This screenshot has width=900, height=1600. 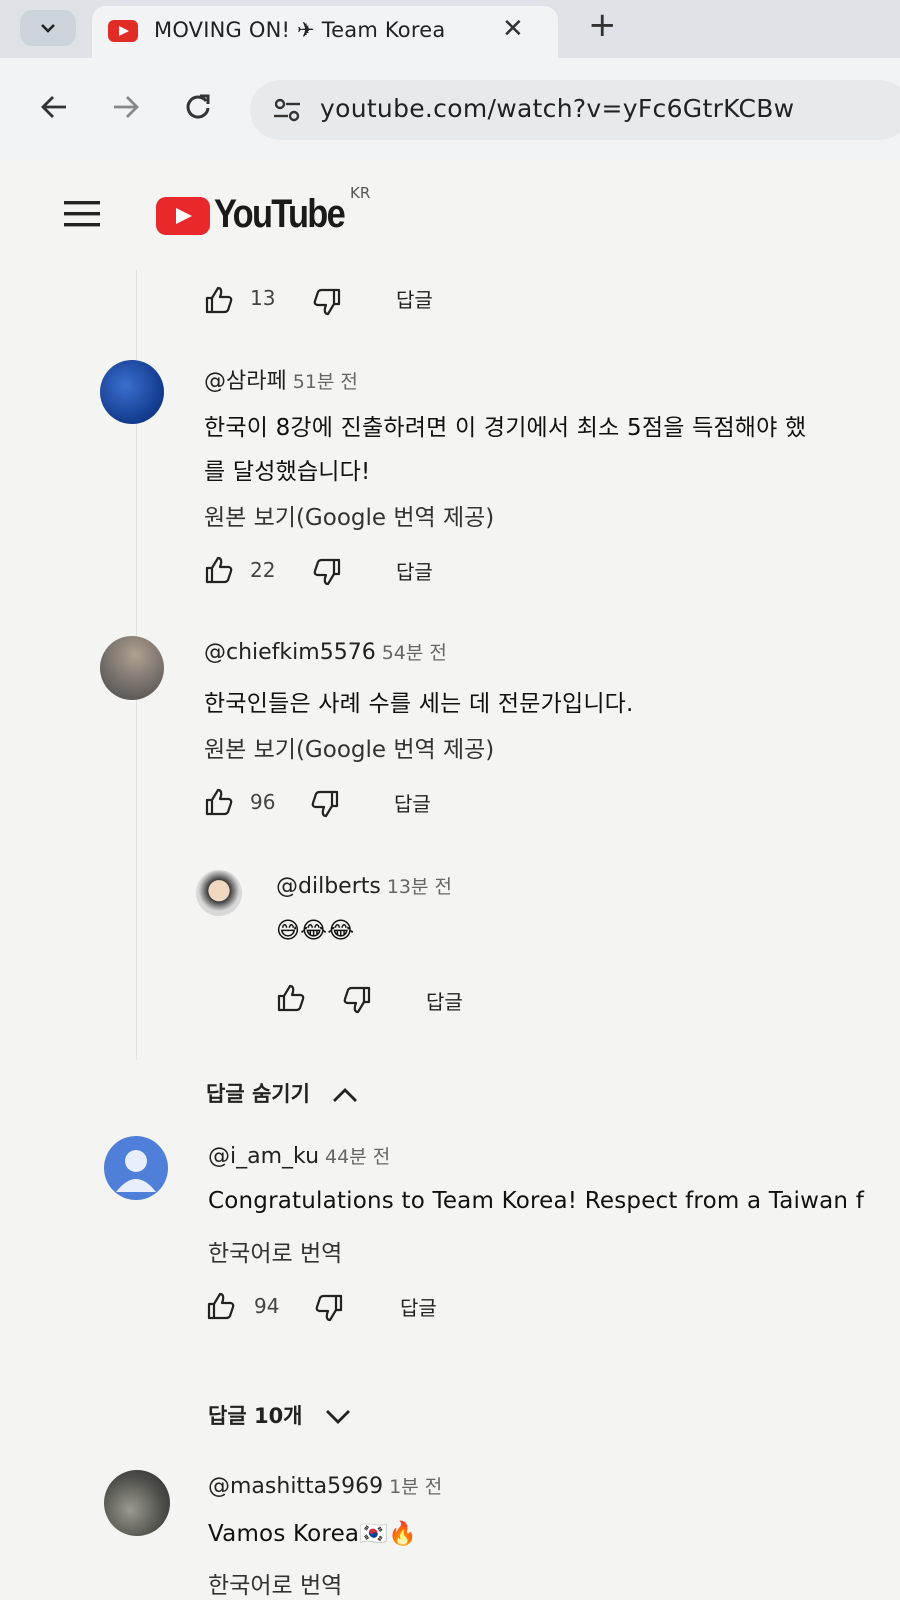 What do you see at coordinates (198, 106) in the screenshot?
I see `reload-icon` at bounding box center [198, 106].